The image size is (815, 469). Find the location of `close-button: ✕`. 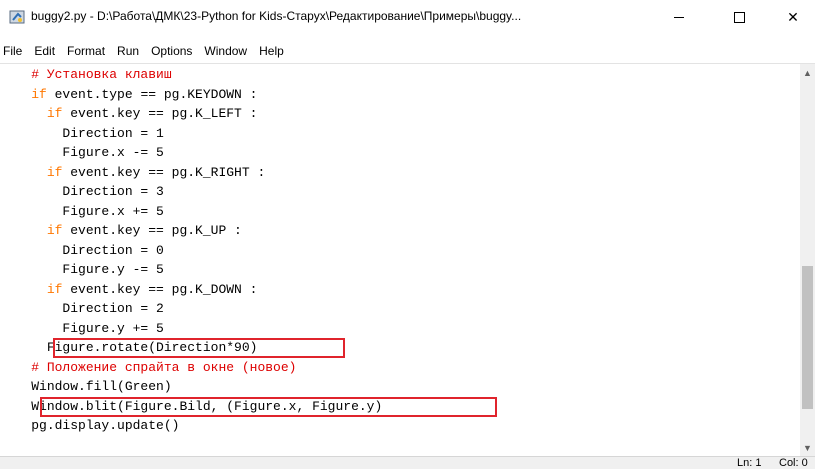

close-button: ✕ is located at coordinates (792, 17).